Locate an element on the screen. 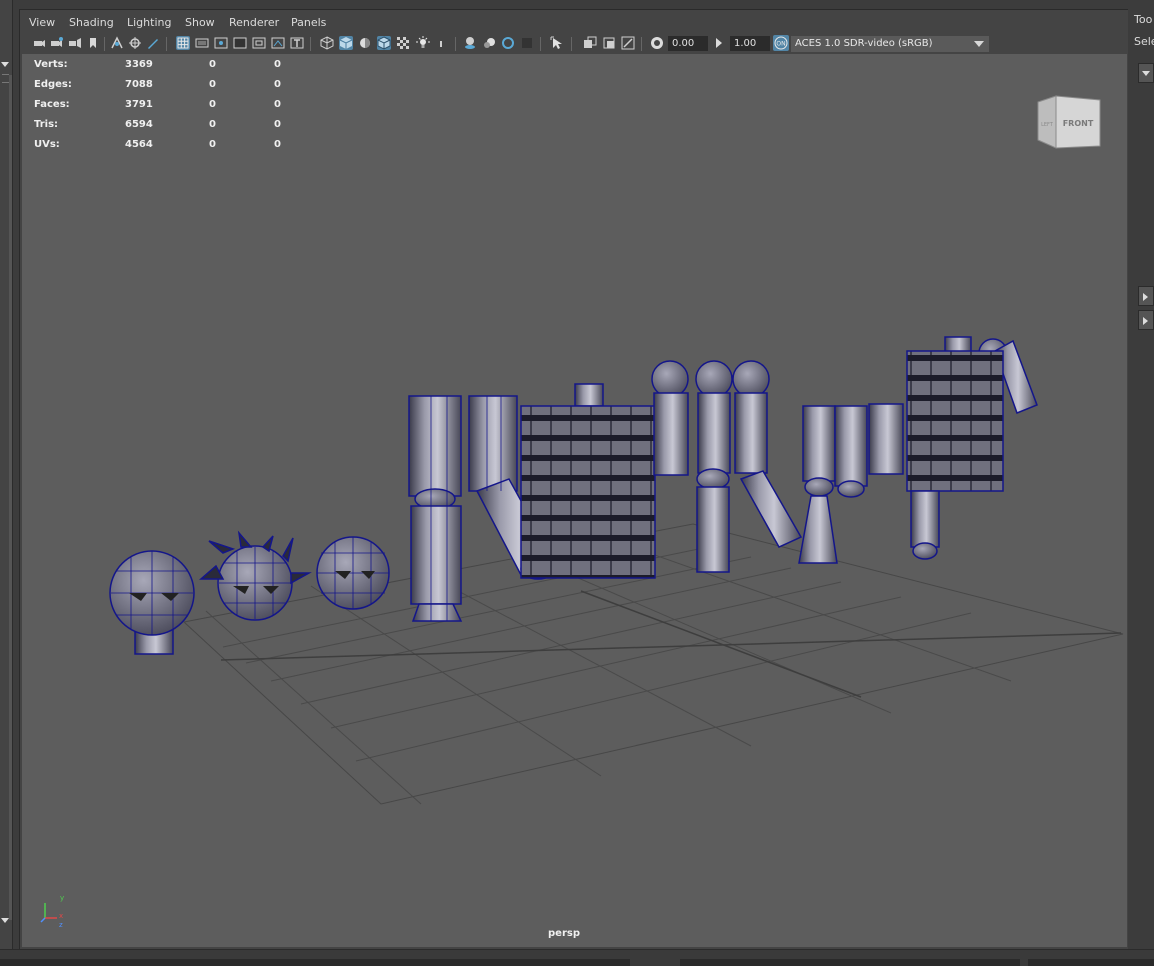 The image size is (1154, 966). field-chart-icon is located at coordinates (259, 43).